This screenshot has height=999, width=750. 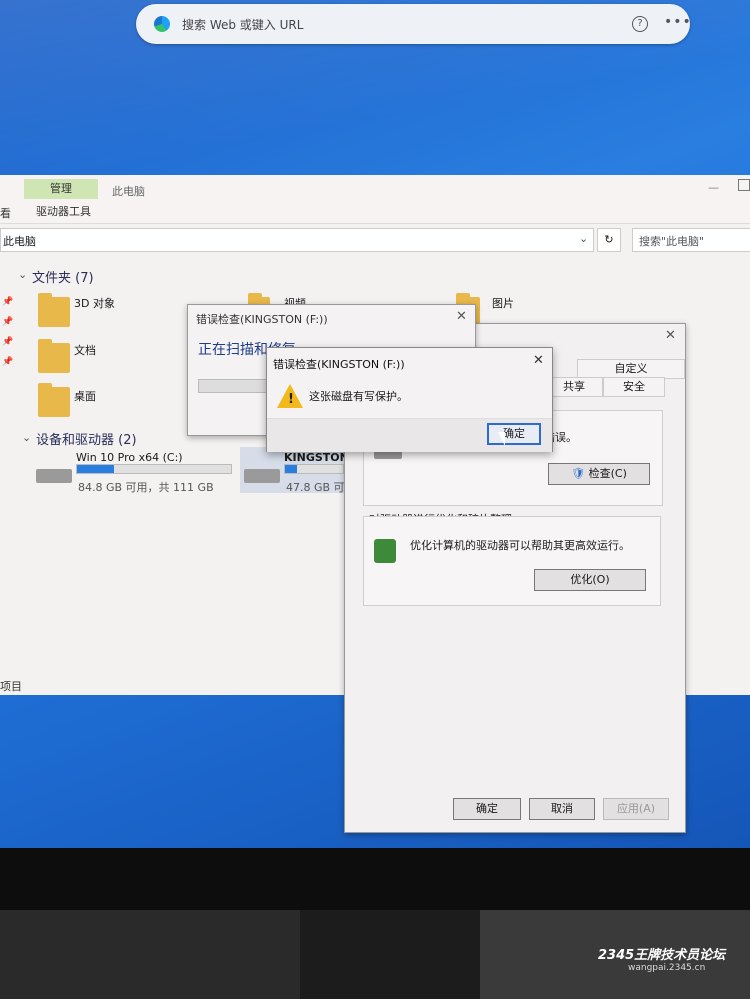 I want to click on monitor-bezel, so click(x=375, y=879).